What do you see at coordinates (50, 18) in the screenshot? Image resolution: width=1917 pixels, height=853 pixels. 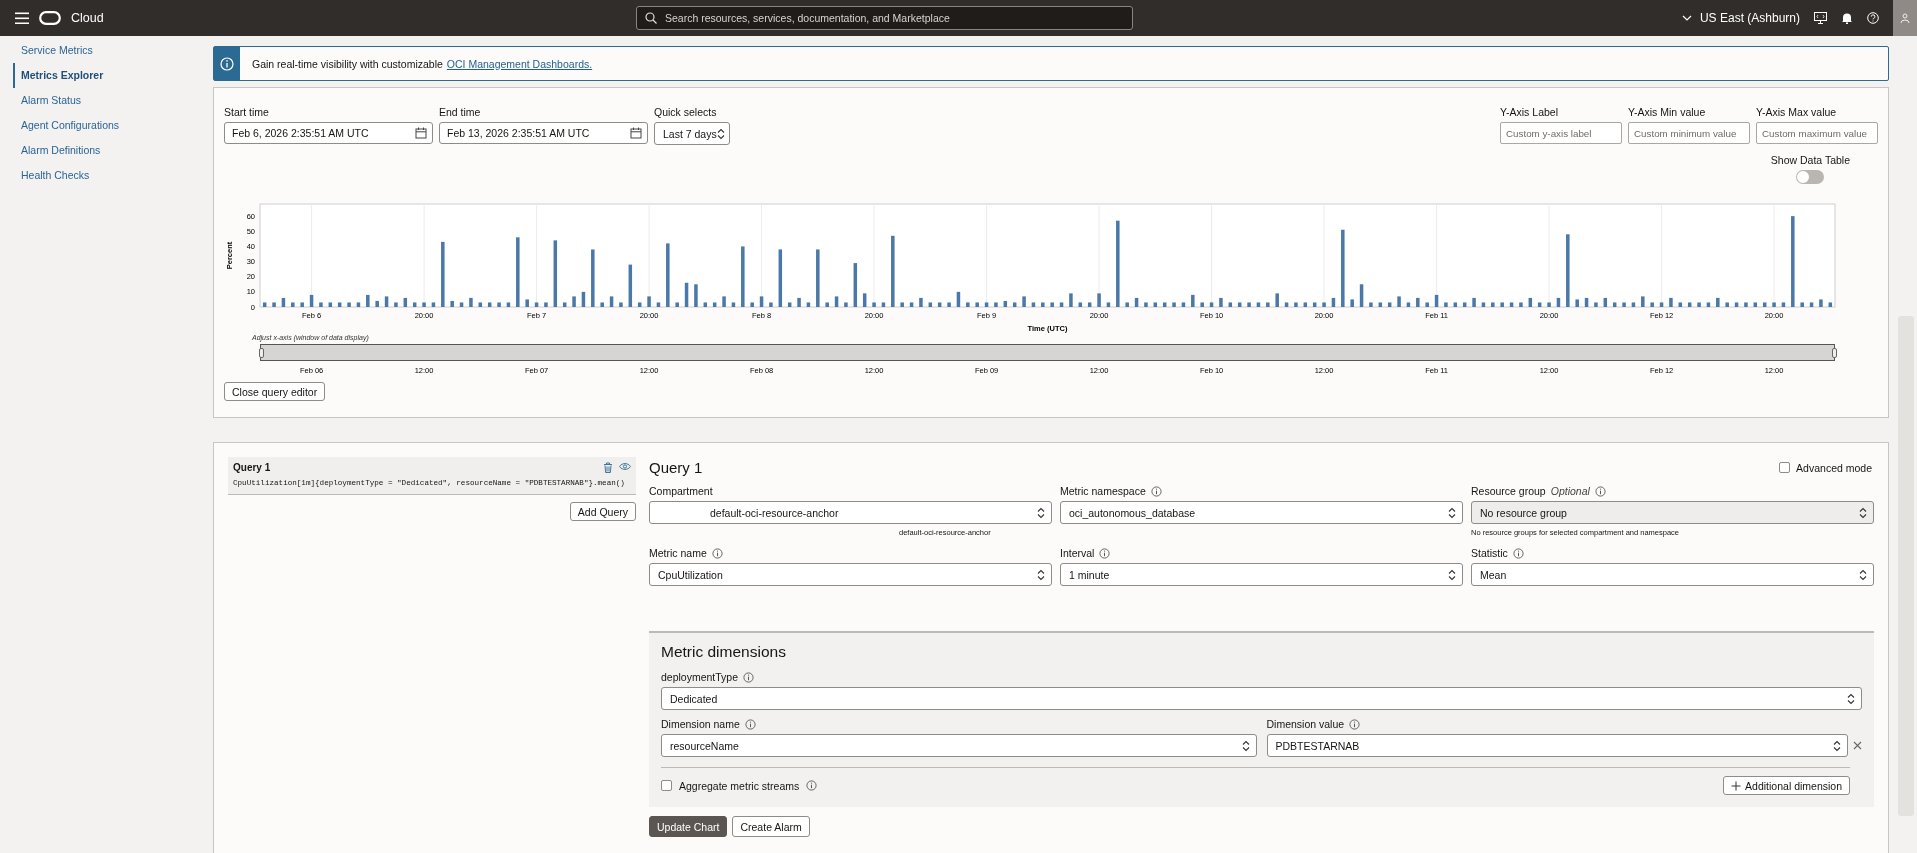 I see `logo-icon` at bounding box center [50, 18].